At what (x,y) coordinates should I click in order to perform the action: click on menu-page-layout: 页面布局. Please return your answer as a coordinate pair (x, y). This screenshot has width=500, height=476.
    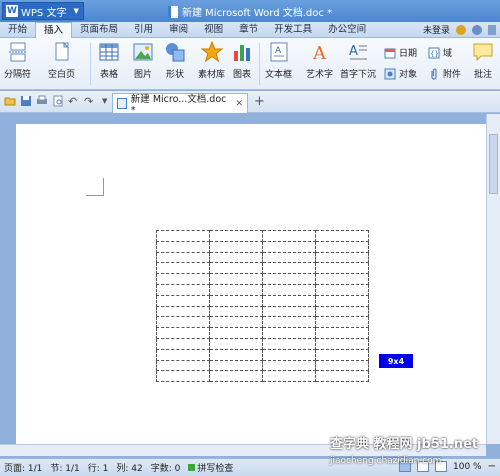
    Looking at the image, I should click on (99, 30).